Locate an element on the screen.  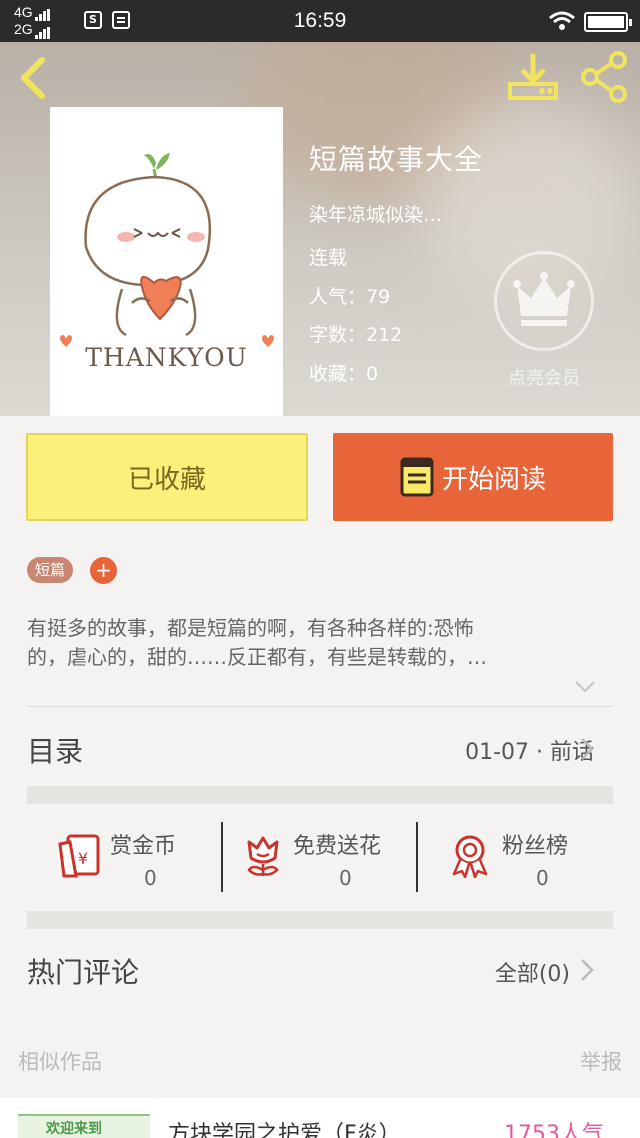
stat-label: 粉丝榜 is located at coordinates (535, 846).